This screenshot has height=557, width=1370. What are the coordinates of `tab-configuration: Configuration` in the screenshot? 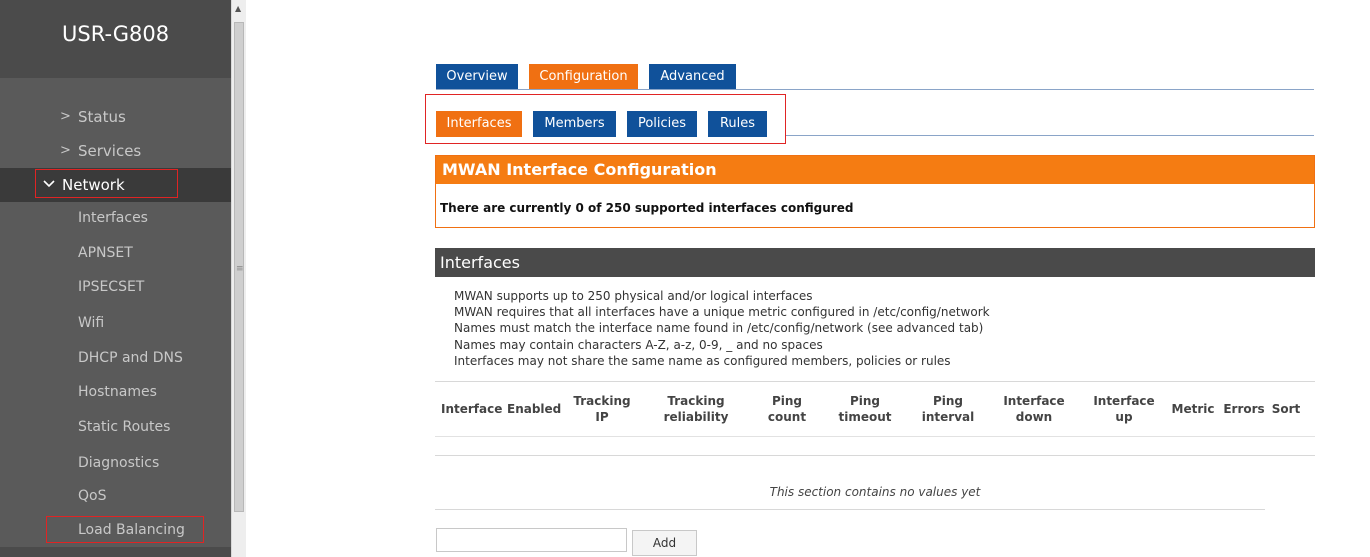 It's located at (583, 77).